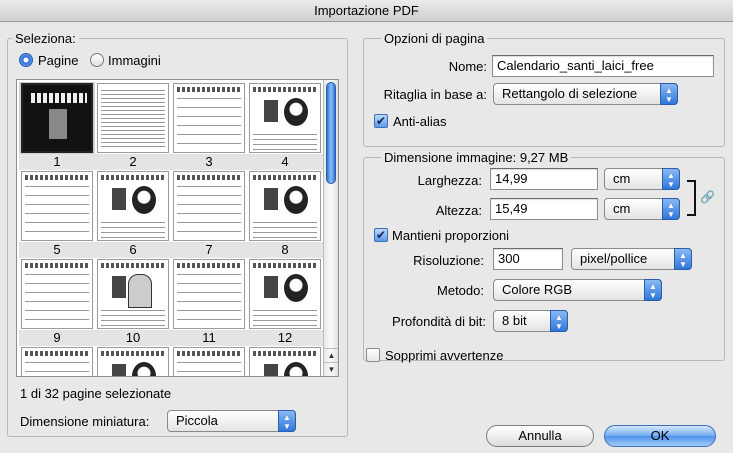 The width and height of the screenshot is (733, 453). I want to click on suppress-warnings-label: Sopprimi avvertenze, so click(444, 355).